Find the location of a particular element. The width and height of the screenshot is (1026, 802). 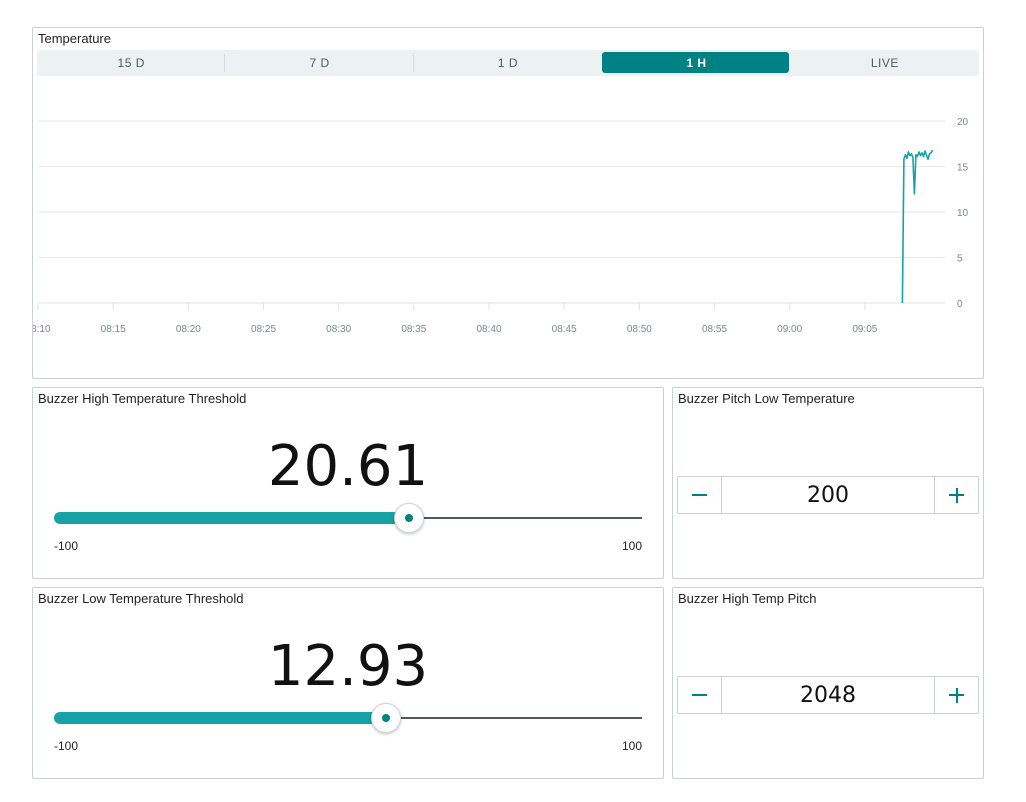

tab-live: LIVE is located at coordinates (885, 63).